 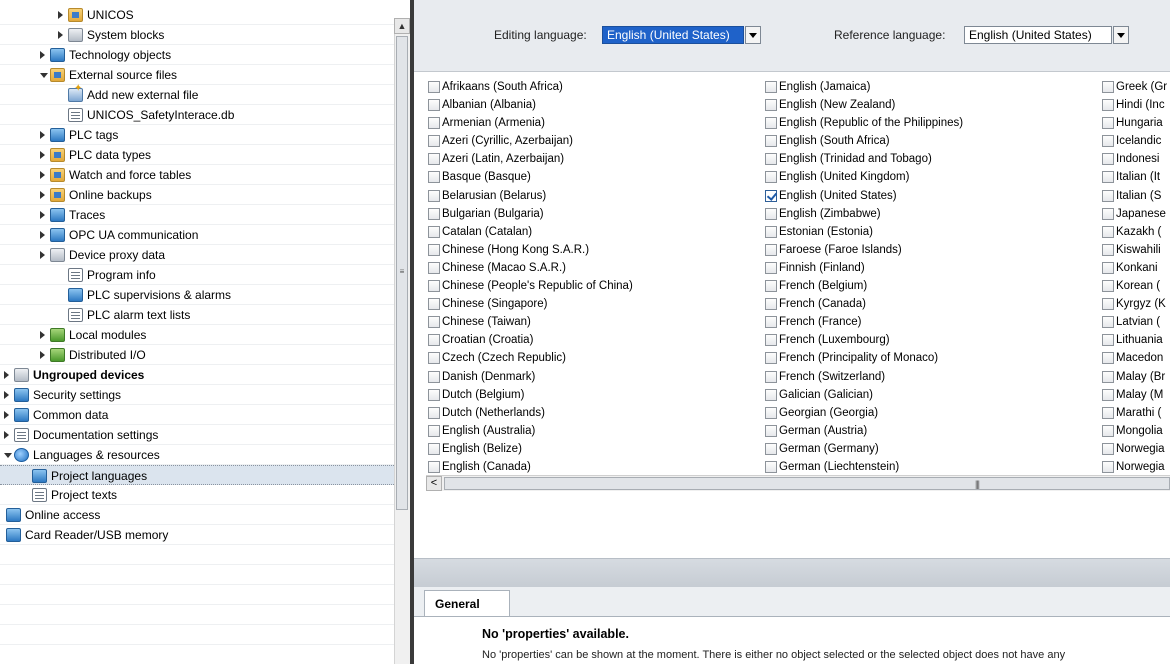 What do you see at coordinates (197, 515) in the screenshot?
I see `tree-item: Online access` at bounding box center [197, 515].